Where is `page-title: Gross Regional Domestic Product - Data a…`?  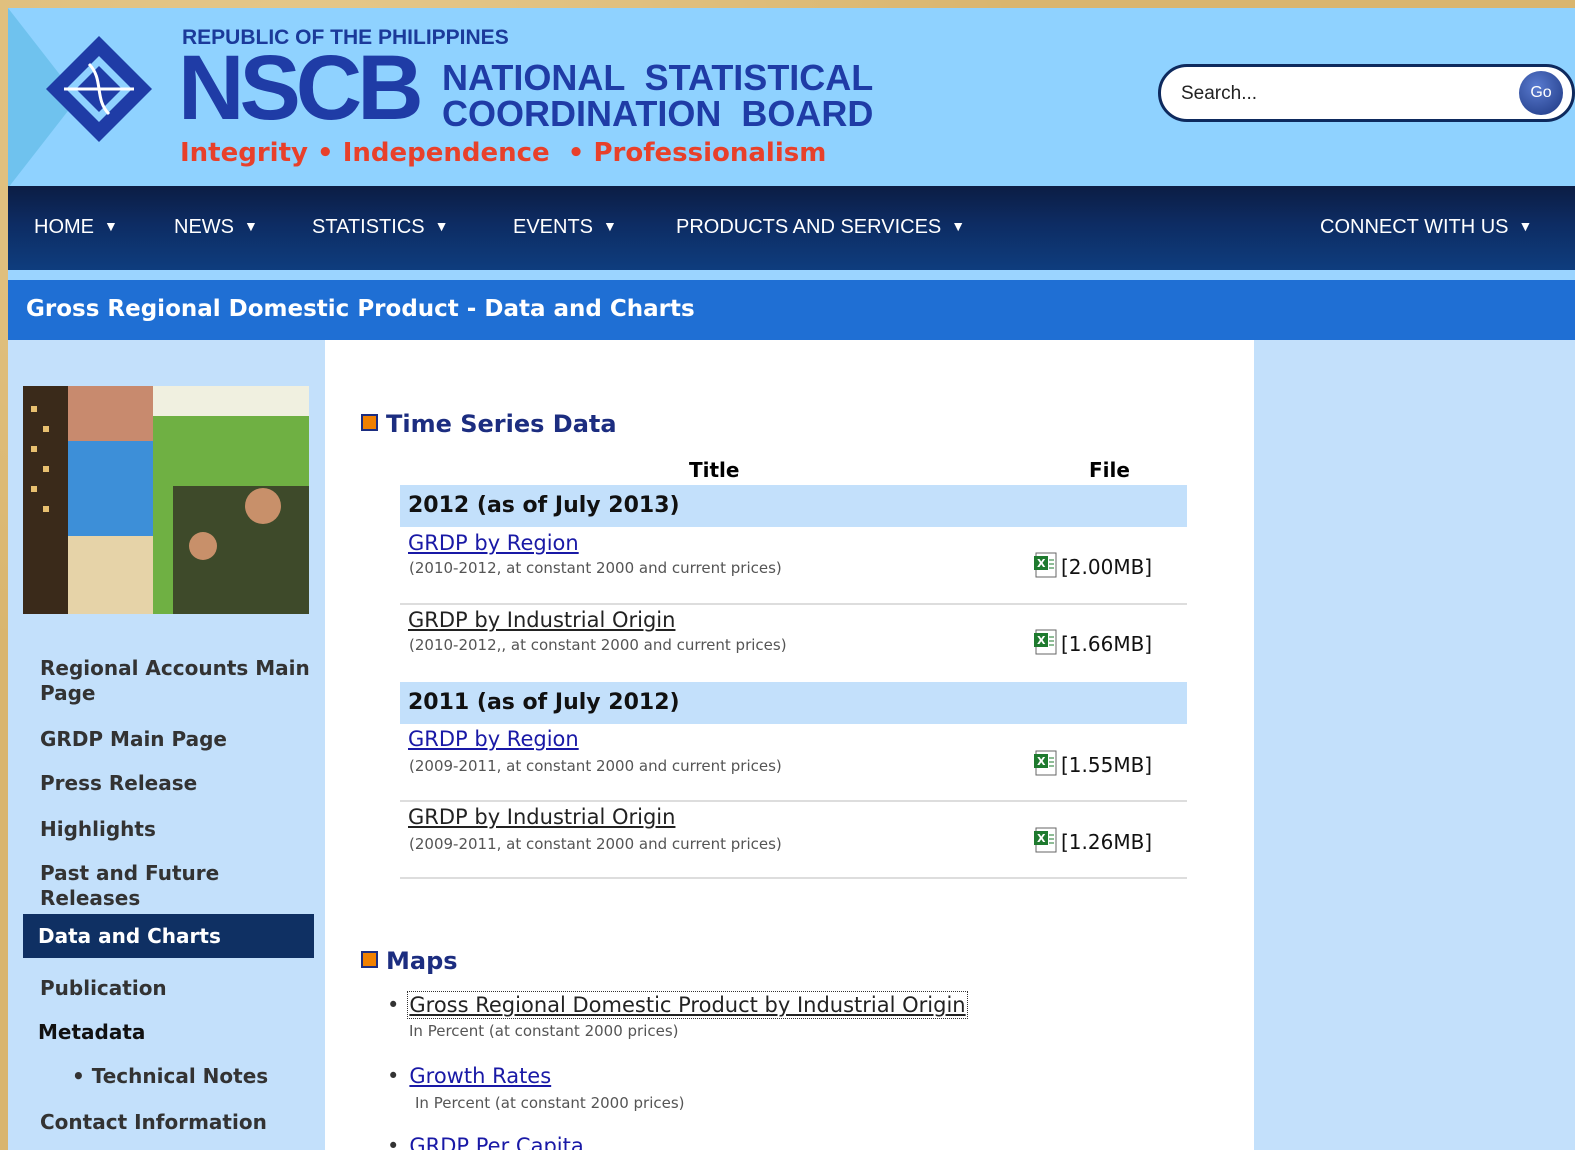
page-title: Gross Regional Domestic Product - Data a… is located at coordinates (360, 309).